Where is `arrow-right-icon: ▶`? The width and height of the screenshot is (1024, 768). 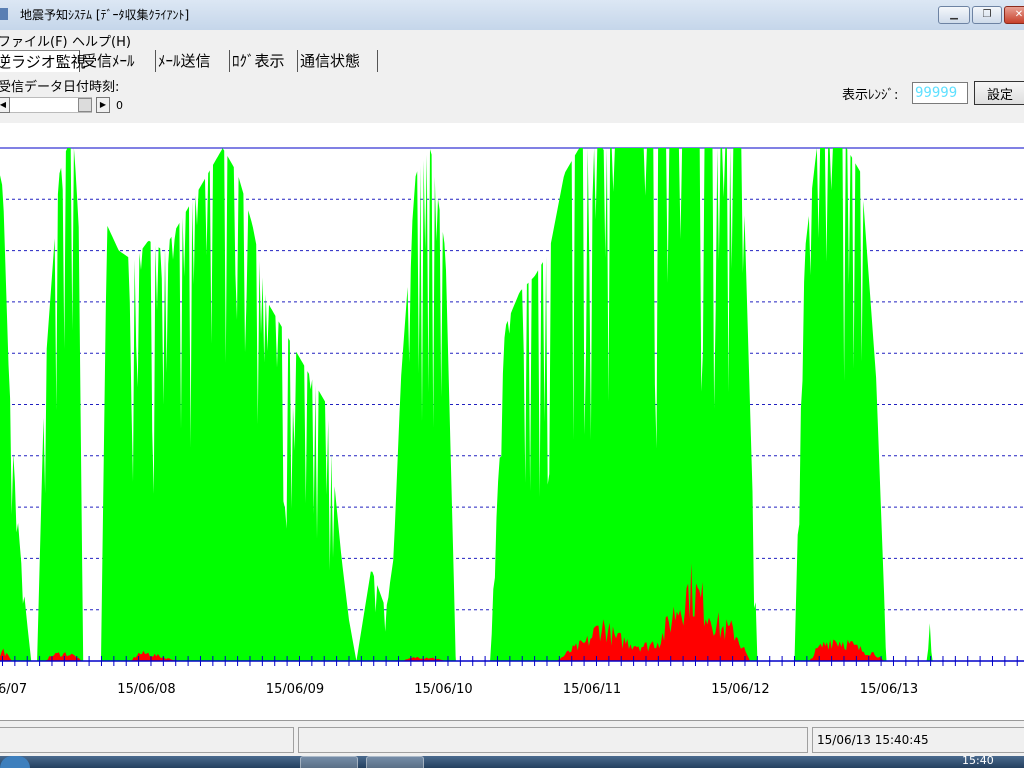 arrow-right-icon: ▶ is located at coordinates (103, 104).